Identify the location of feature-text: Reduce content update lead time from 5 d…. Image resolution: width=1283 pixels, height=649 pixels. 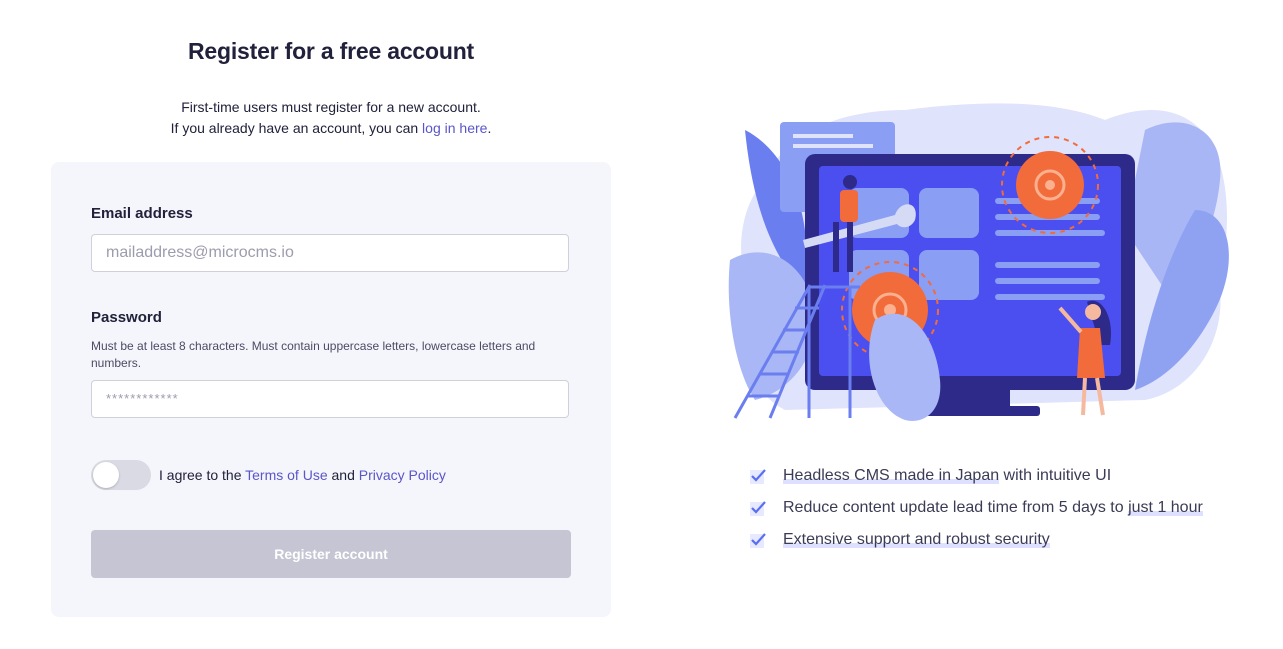
(993, 508).